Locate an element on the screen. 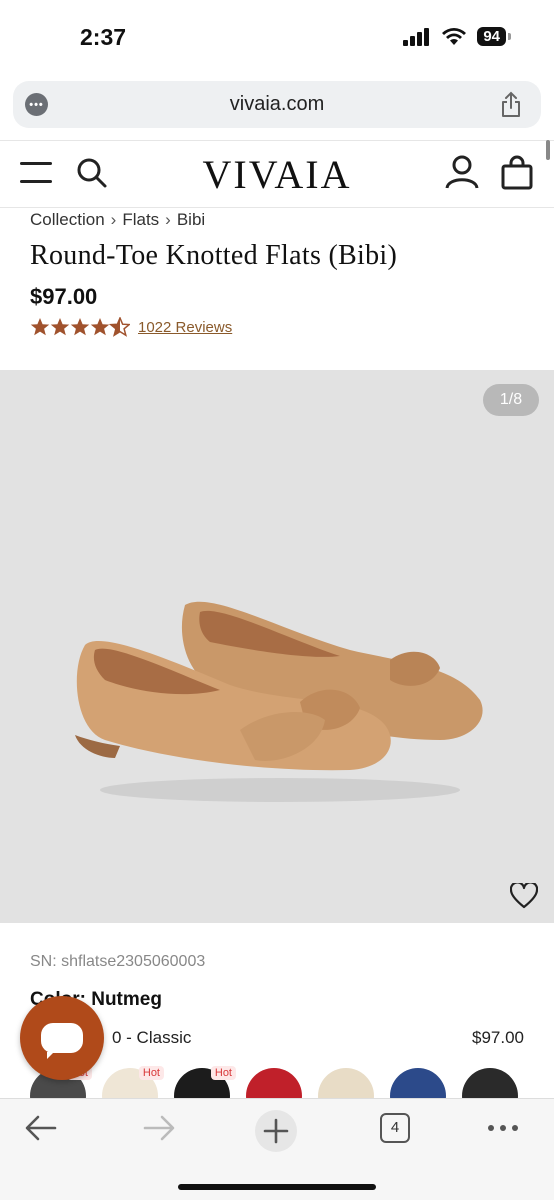 This screenshot has height=1200, width=554. url-text: vivaia.com is located at coordinates (277, 104).